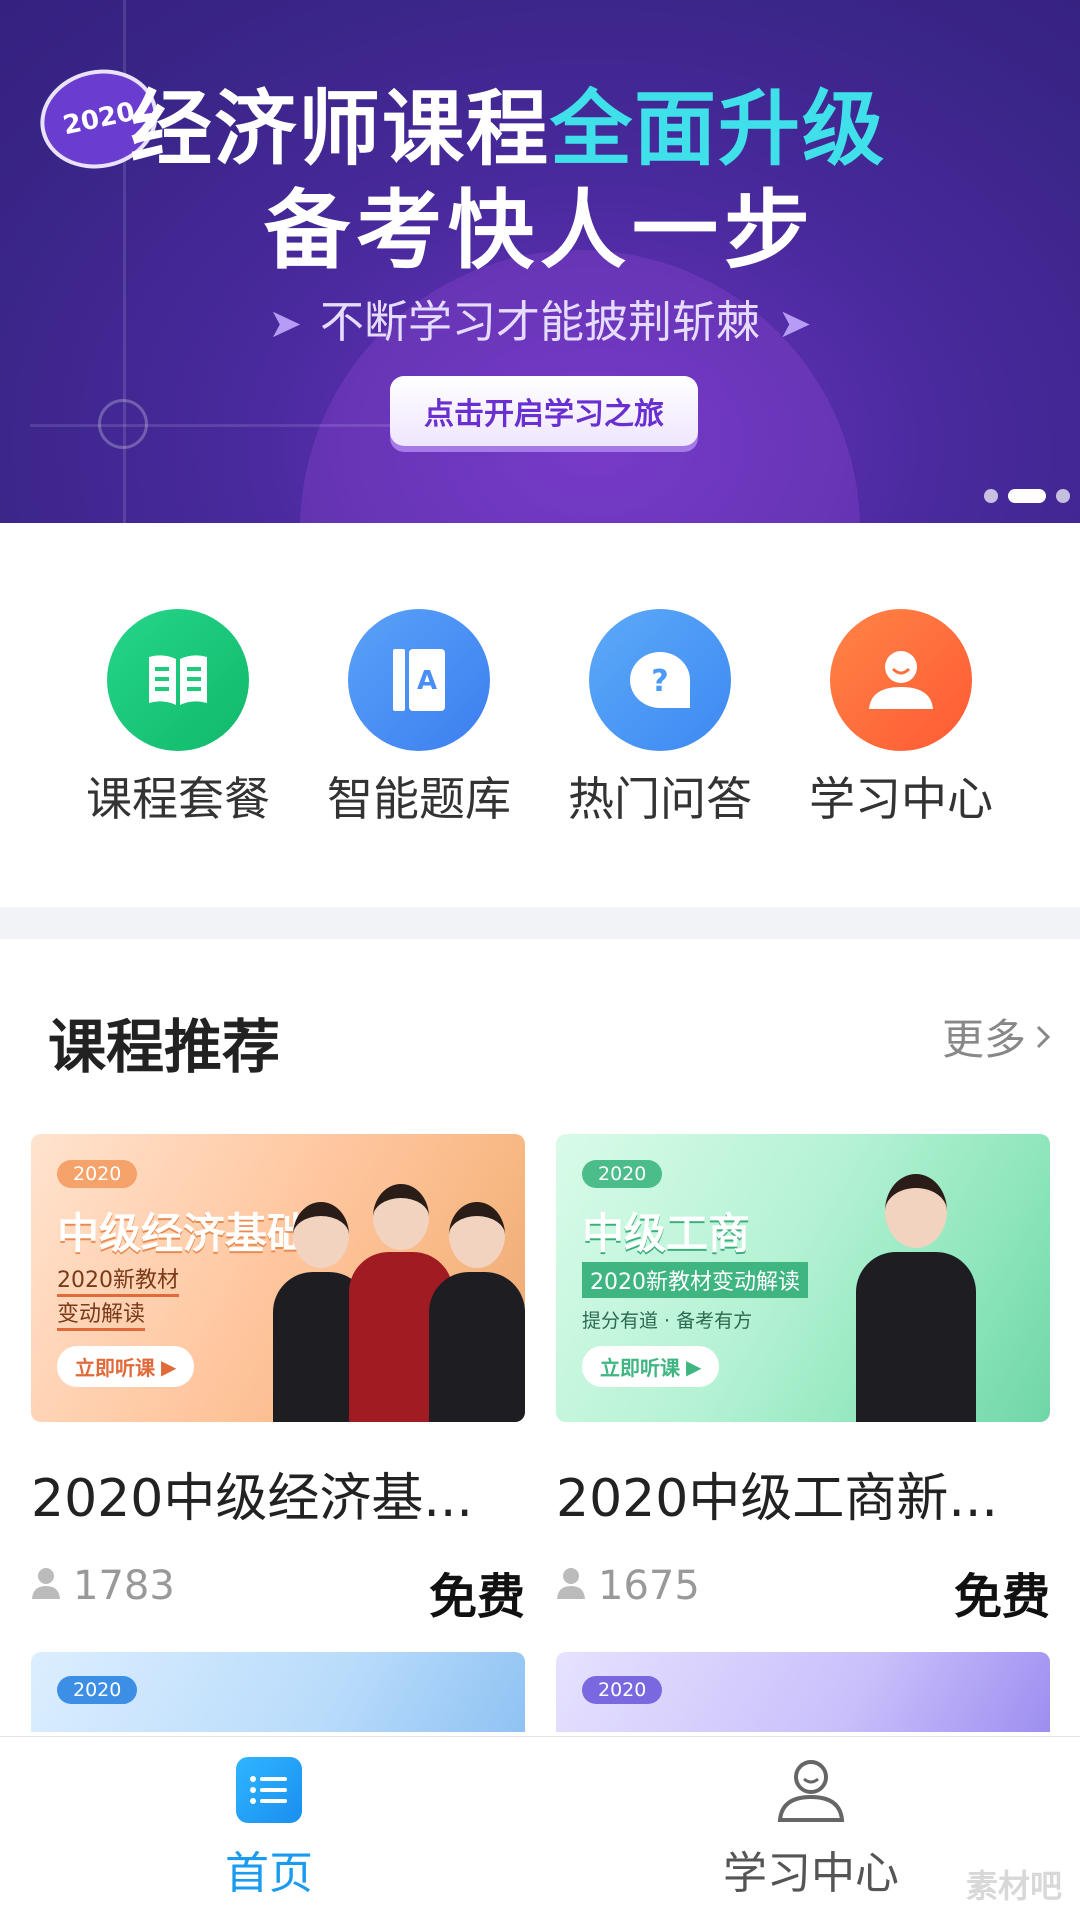 Image resolution: width=1080 pixels, height=1921 pixels. Describe the element at coordinates (983, 1039) in the screenshot. I see `more-label: 更多` at that location.